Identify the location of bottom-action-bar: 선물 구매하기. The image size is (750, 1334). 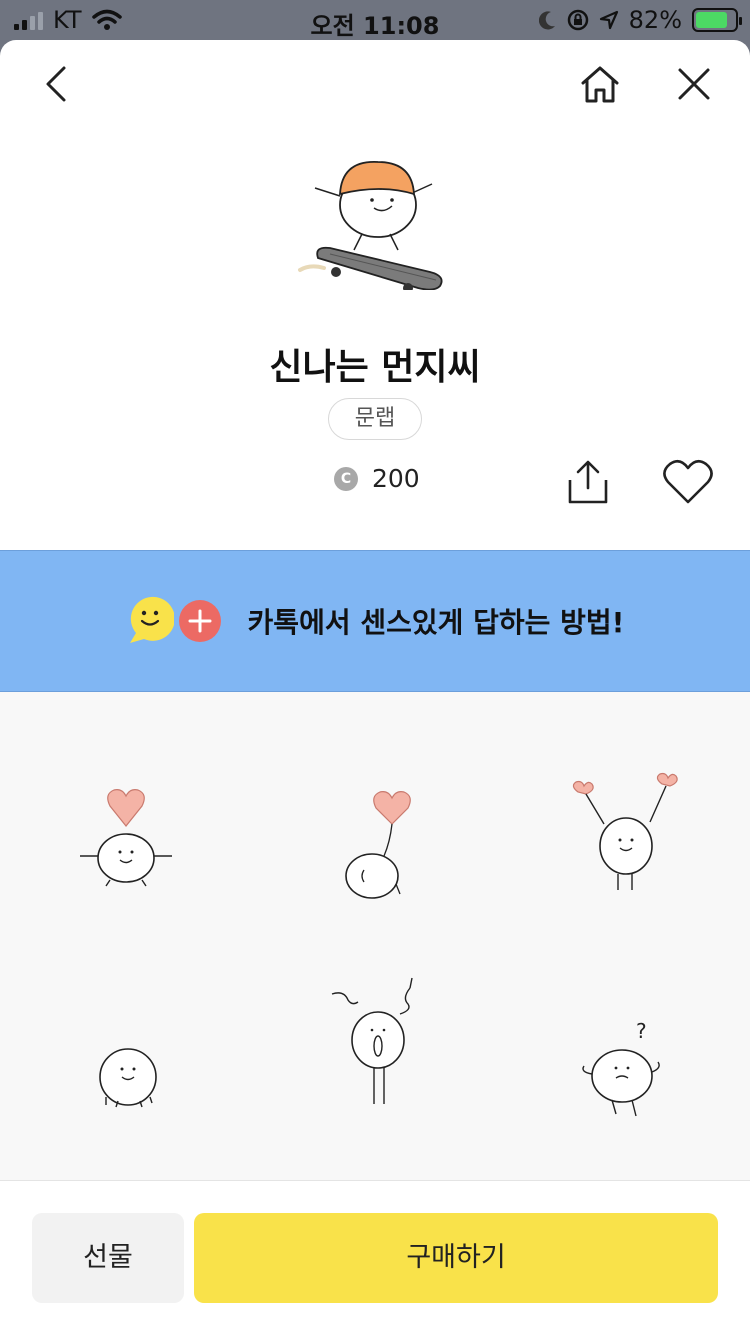
(375, 1257).